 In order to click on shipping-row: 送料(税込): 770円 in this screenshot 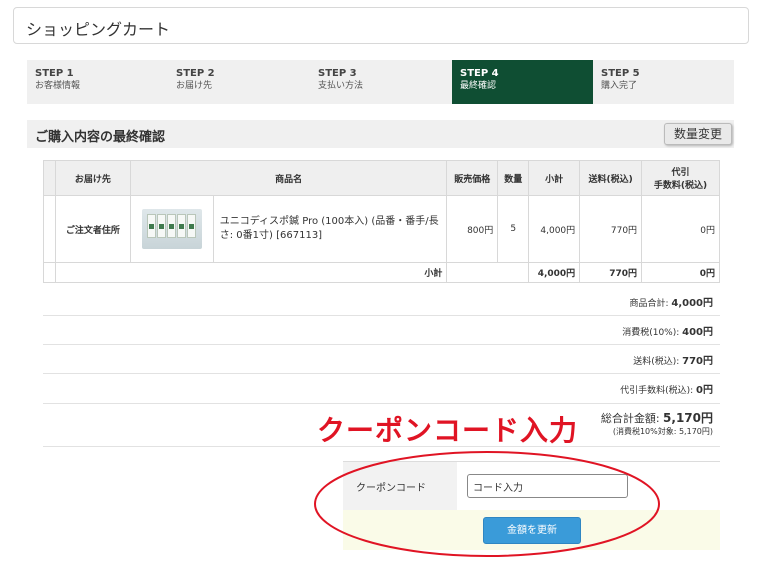, I will do `click(381, 359)`.